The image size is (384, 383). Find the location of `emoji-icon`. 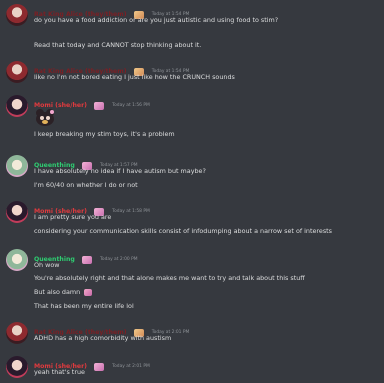

emoji-icon is located at coordinates (88, 292).